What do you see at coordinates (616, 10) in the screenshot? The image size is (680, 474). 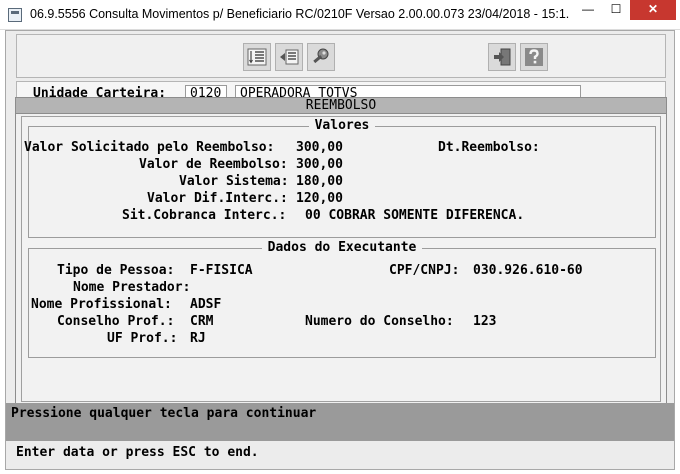 I see `maximize-button: ☐` at bounding box center [616, 10].